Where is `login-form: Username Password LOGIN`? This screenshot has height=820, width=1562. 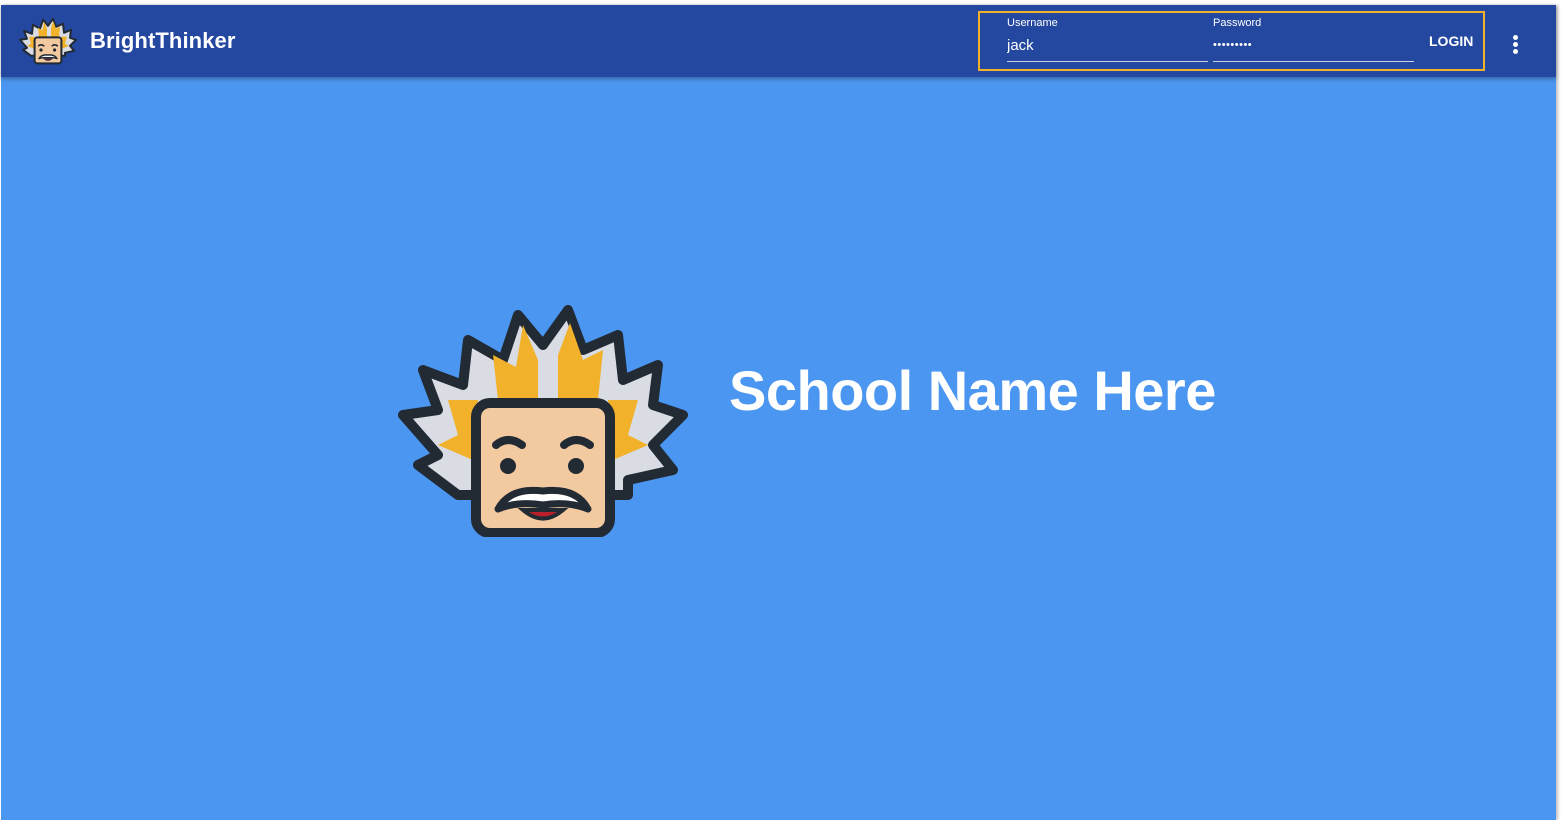
login-form: Username Password LOGIN is located at coordinates (1231, 41).